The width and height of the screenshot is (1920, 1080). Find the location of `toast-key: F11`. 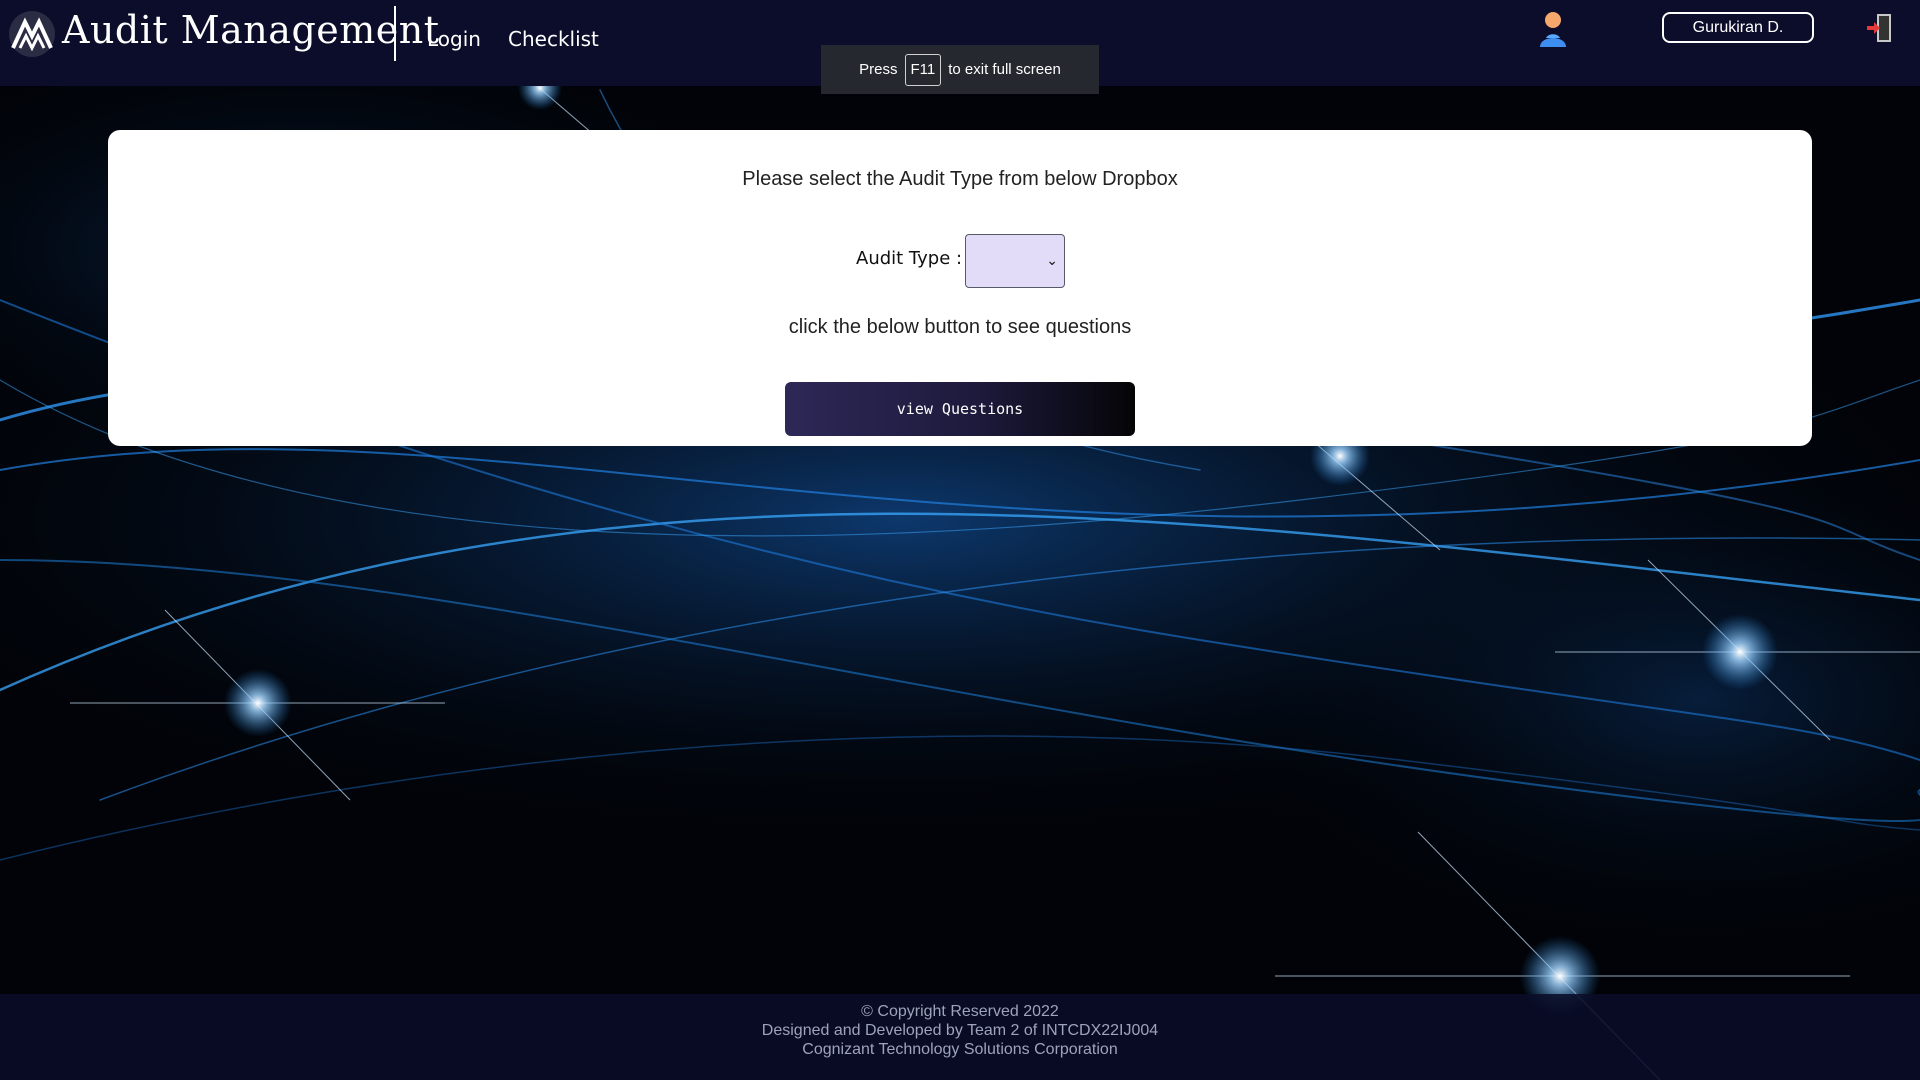

toast-key: F11 is located at coordinates (923, 69).